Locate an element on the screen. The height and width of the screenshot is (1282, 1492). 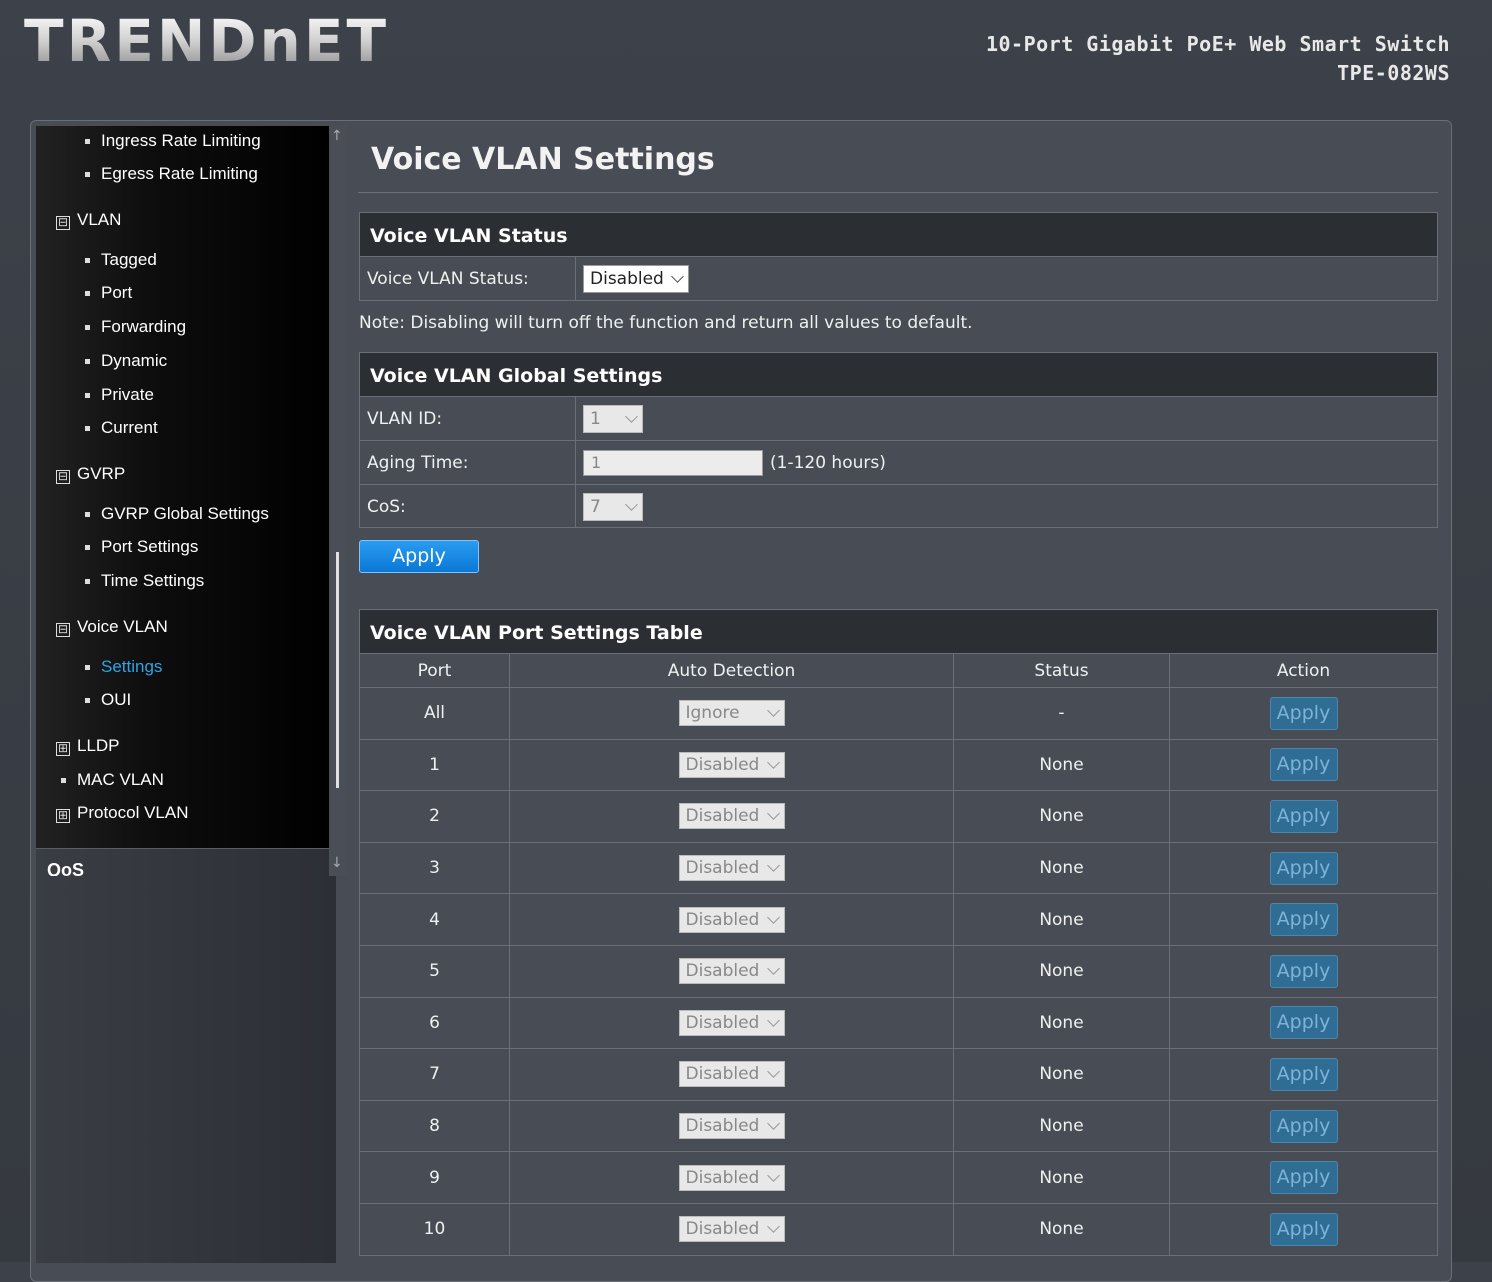
sidebar-item-port-settings: Port Settings is located at coordinates (141, 547).